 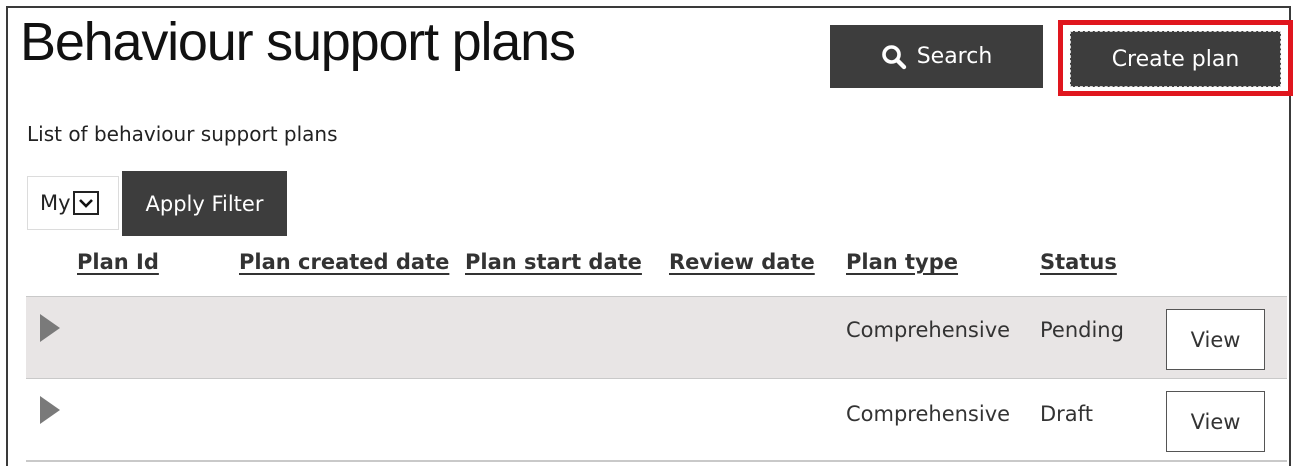 I want to click on create-plan-highlight: Create plan, so click(x=1175, y=58).